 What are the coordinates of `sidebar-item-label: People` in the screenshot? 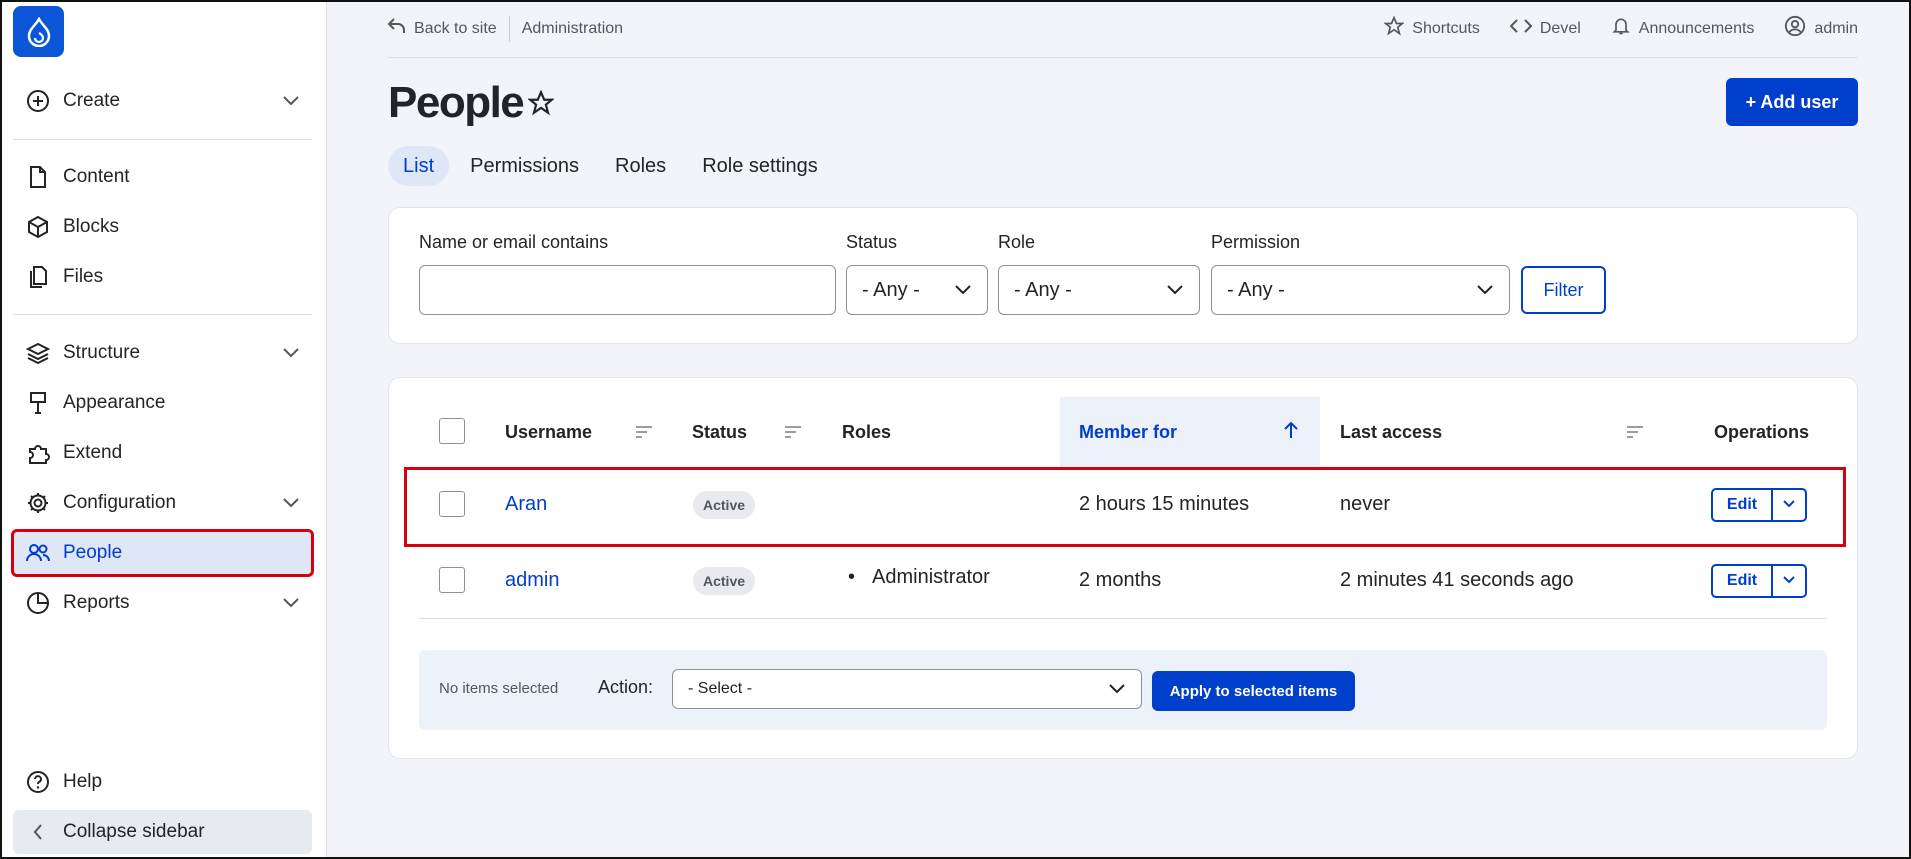 It's located at (93, 552).